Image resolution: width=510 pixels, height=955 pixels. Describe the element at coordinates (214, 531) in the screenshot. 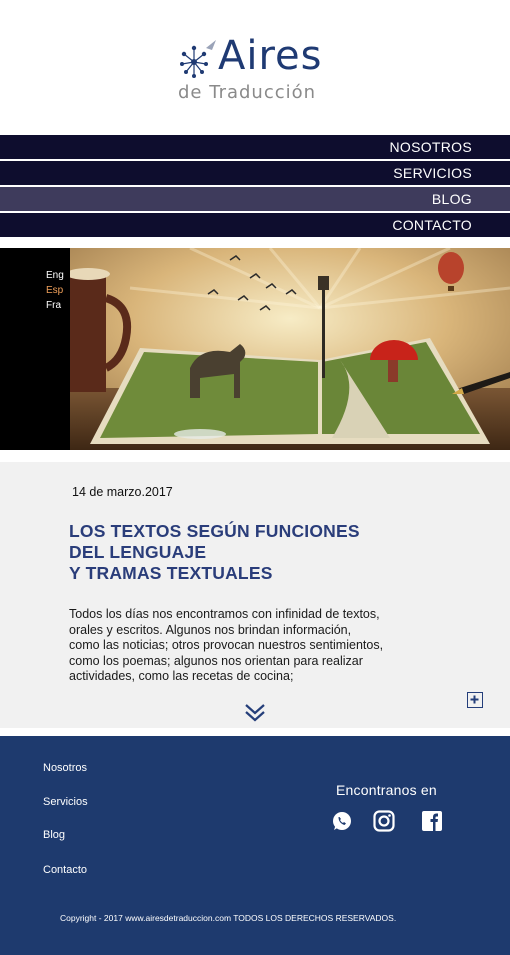

I see `article-title-line: LOS TEXTOS SEGÚN FUNCIONES` at that location.